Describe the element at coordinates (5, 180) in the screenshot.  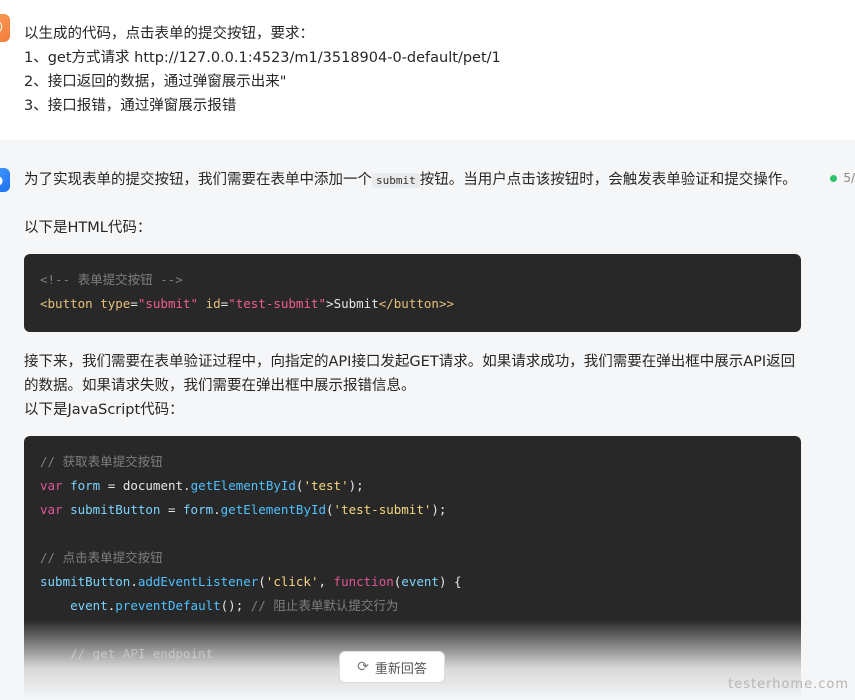
I see `bot-avatar: ●` at that location.